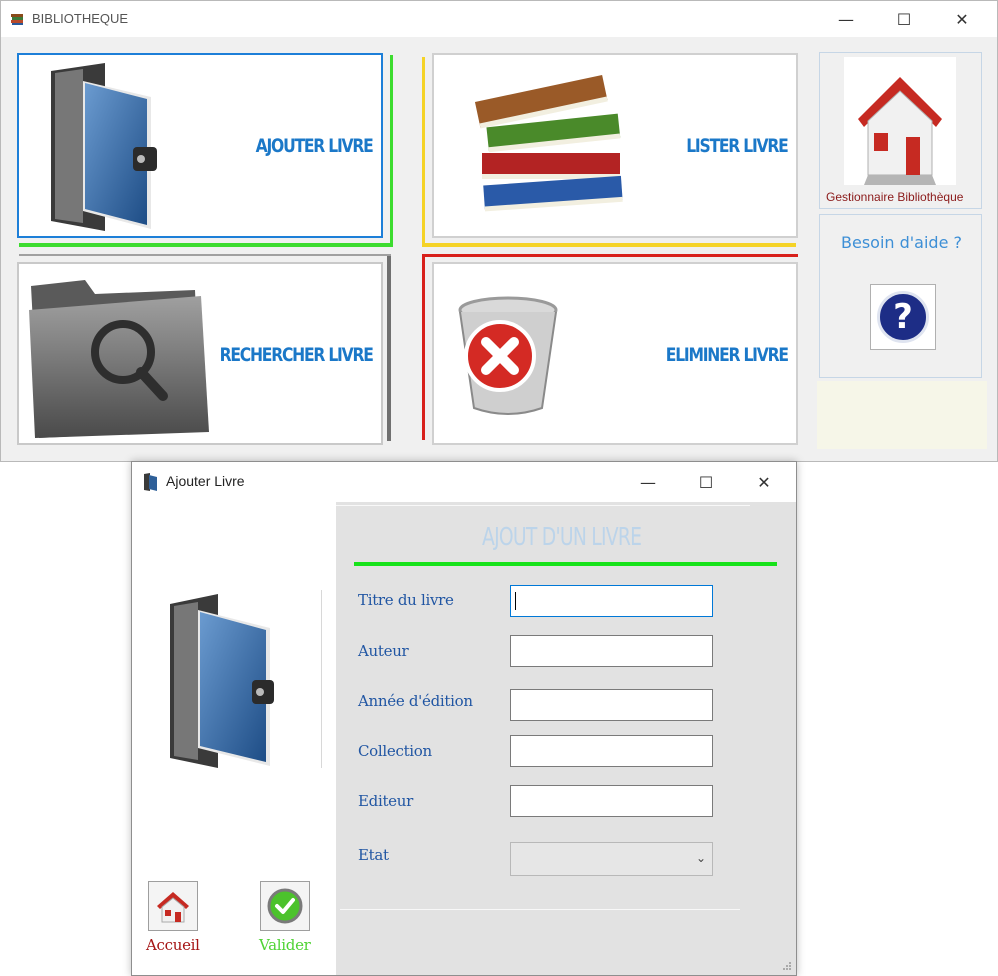 This screenshot has width=998, height=976. Describe the element at coordinates (391, 151) in the screenshot. I see `add-tile-sideline` at that location.